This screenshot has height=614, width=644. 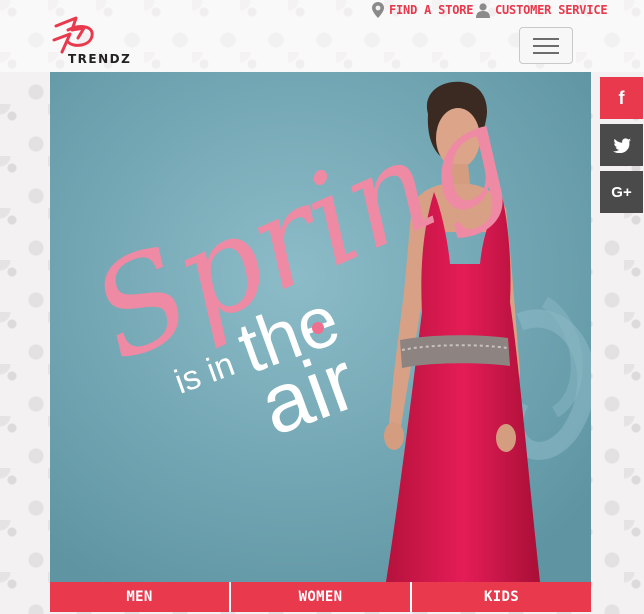 What do you see at coordinates (551, 10) in the screenshot?
I see `customer-service-label: CUSTOMER SERVICE` at bounding box center [551, 10].